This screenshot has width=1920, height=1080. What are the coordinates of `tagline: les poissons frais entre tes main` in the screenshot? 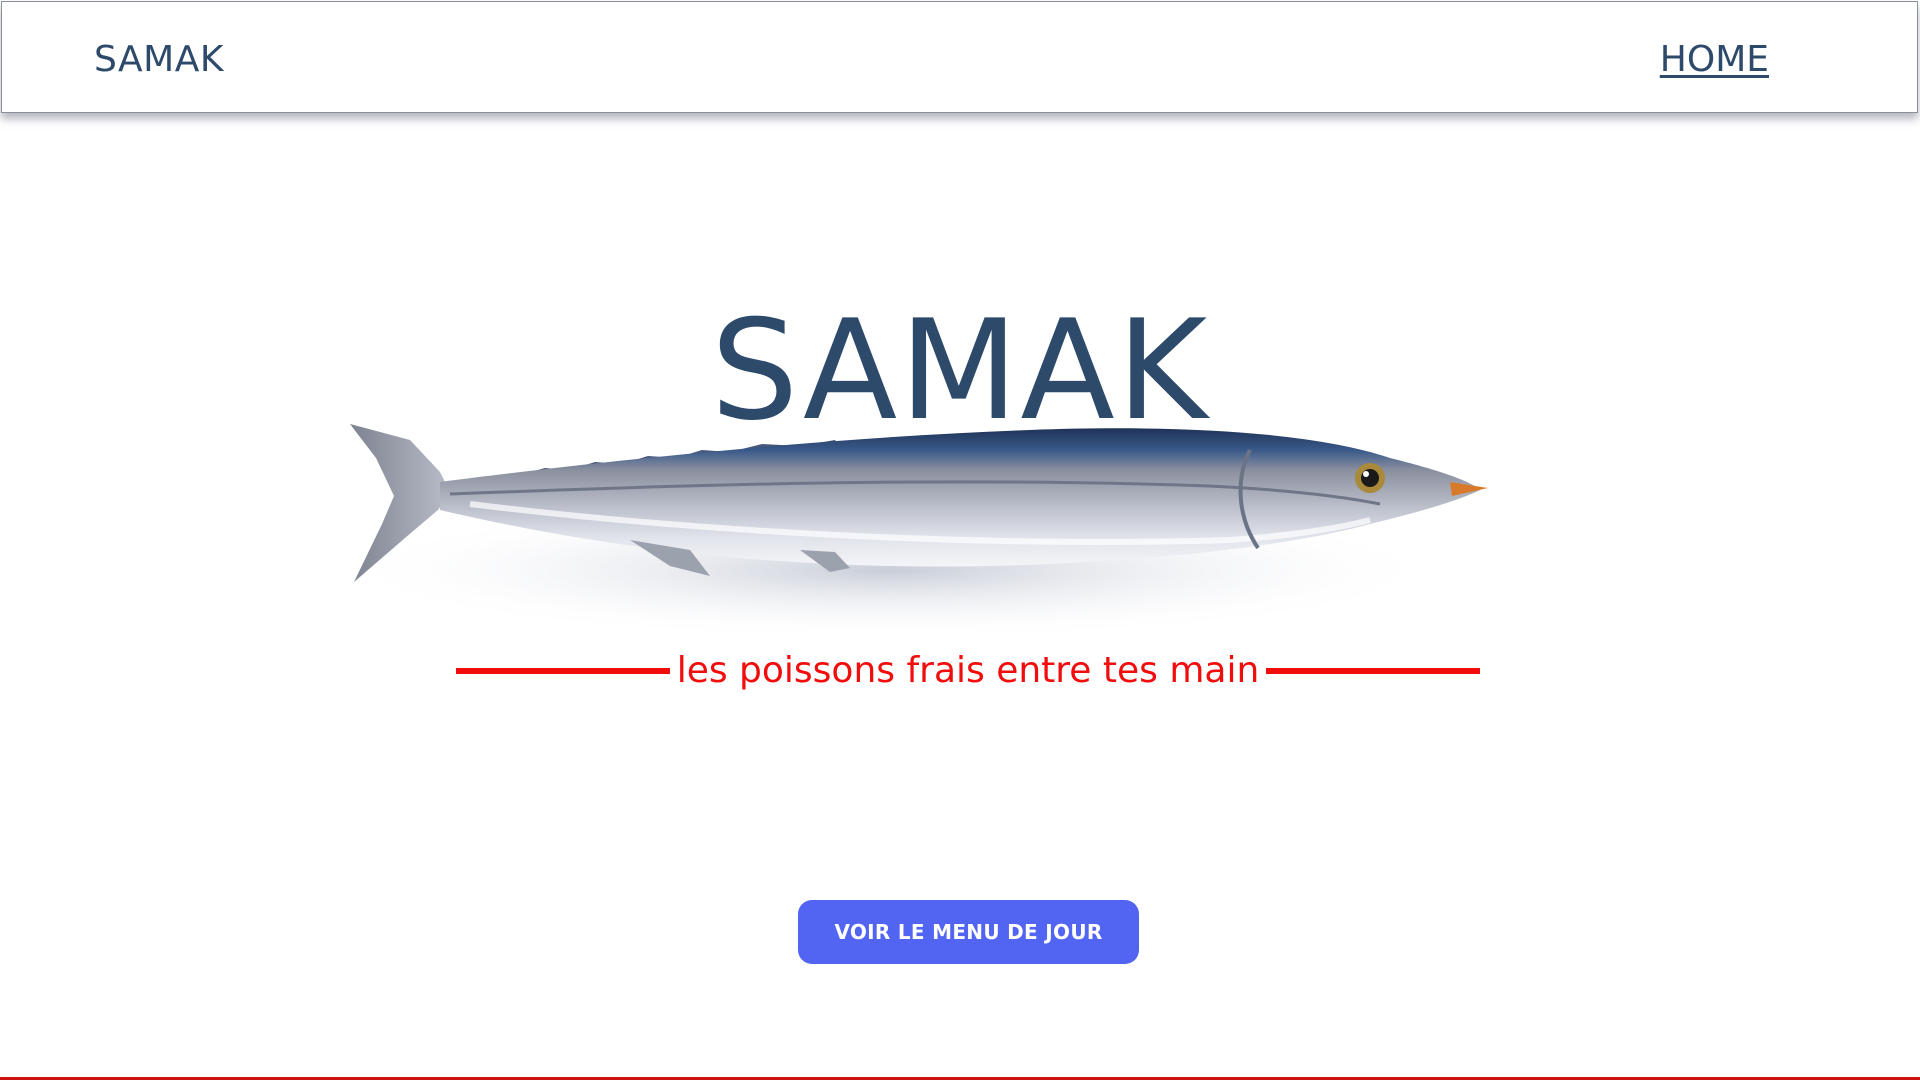 It's located at (968, 670).